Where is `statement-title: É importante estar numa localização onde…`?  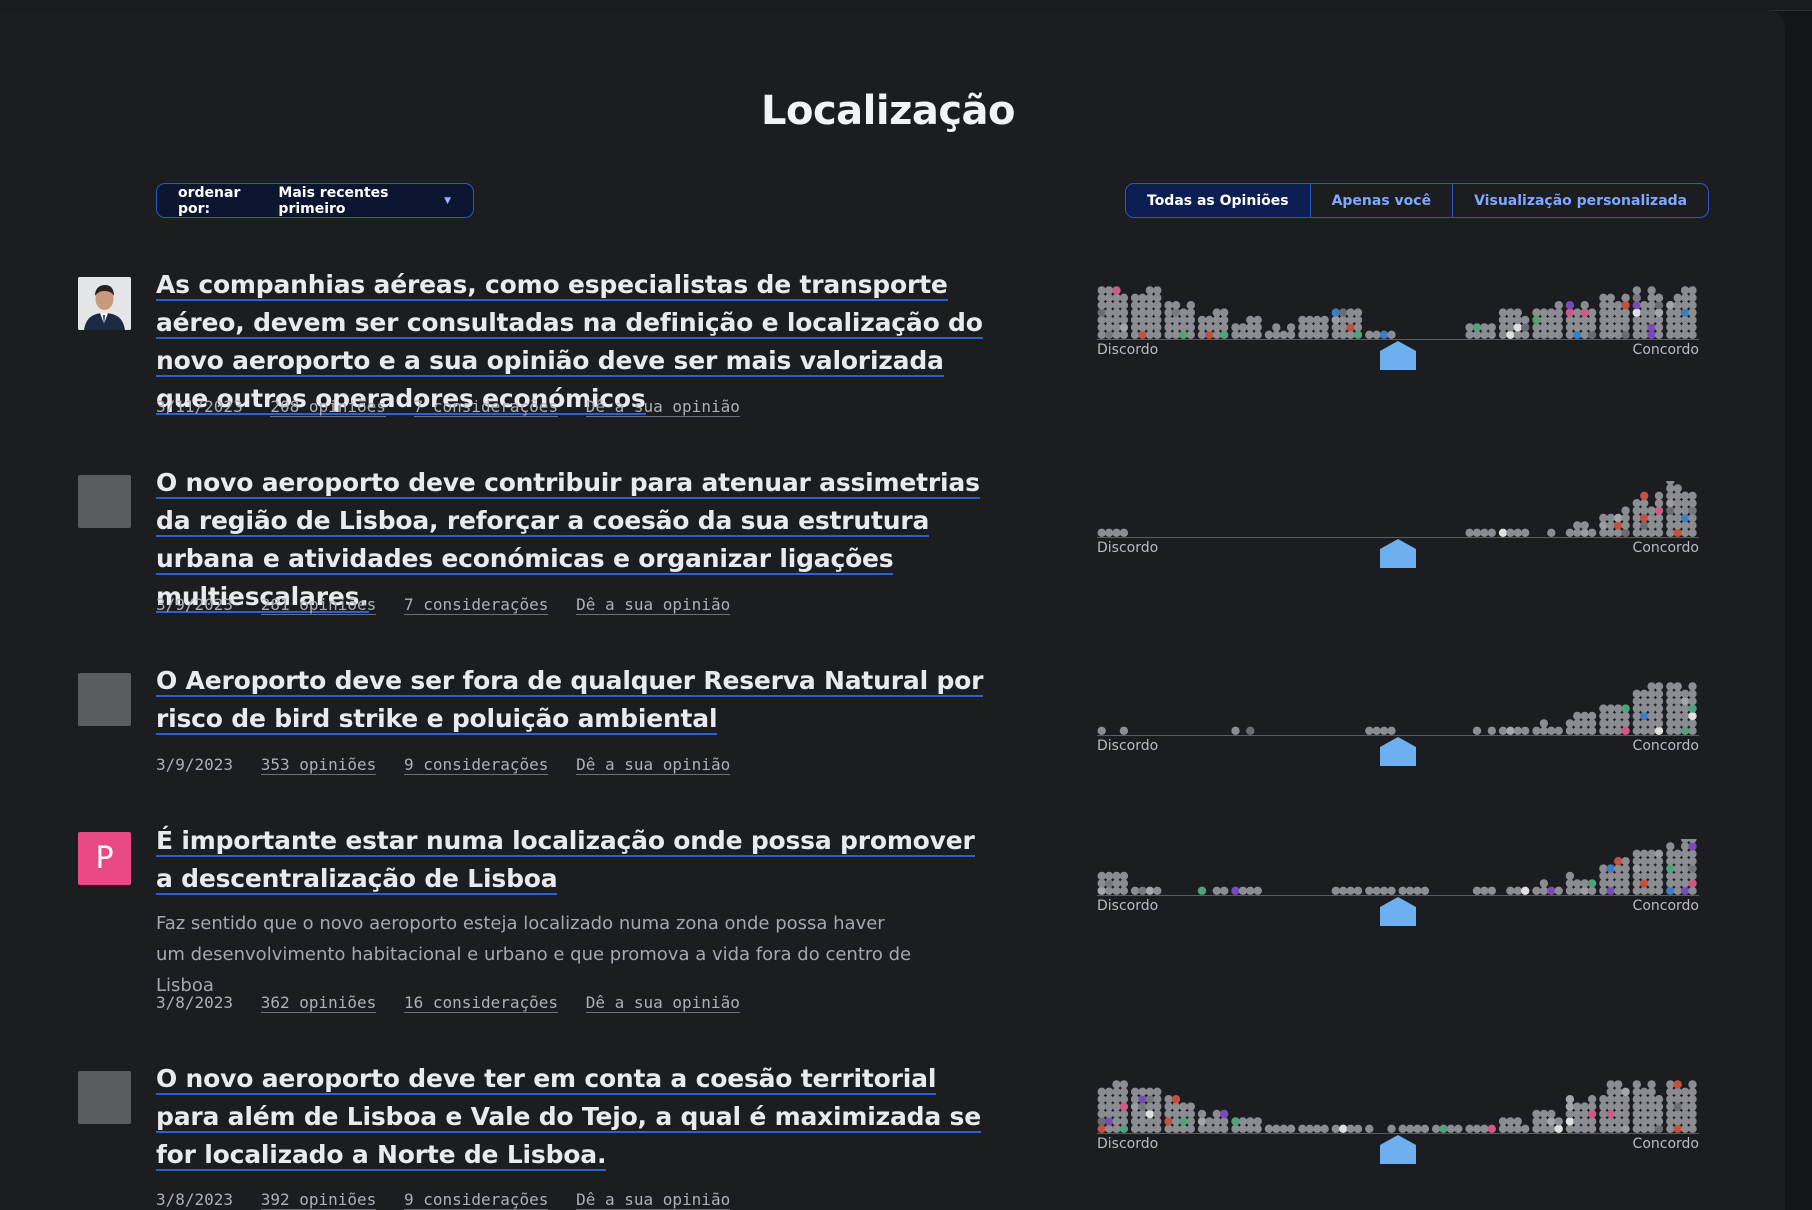 statement-title: É importante estar numa localização onde… is located at coordinates (576, 860).